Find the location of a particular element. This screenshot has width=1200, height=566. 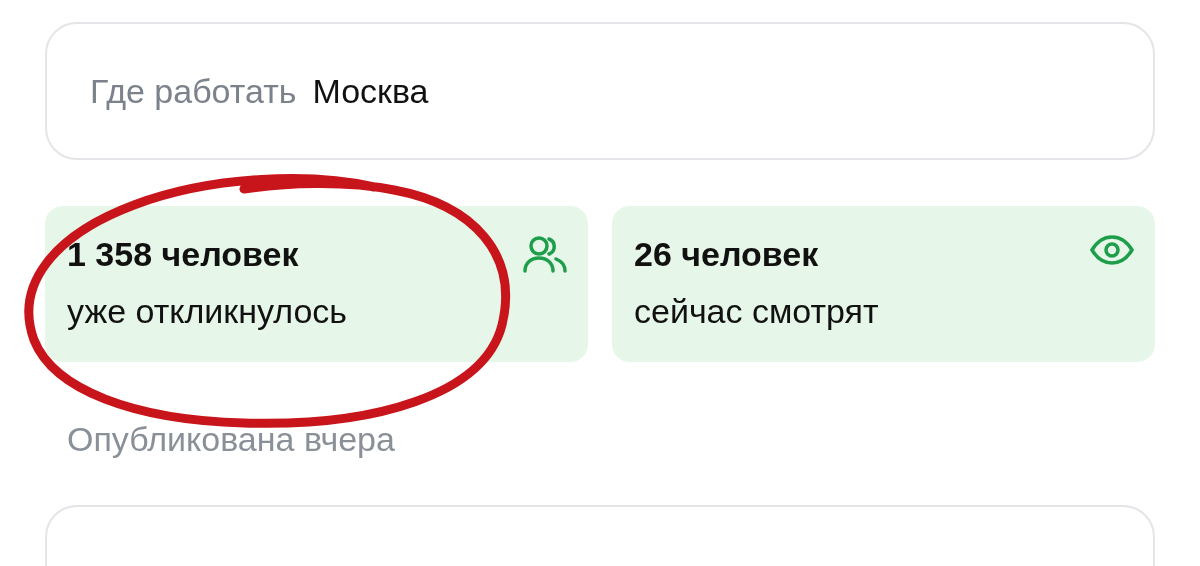

eye-icon is located at coordinates (1112, 250).